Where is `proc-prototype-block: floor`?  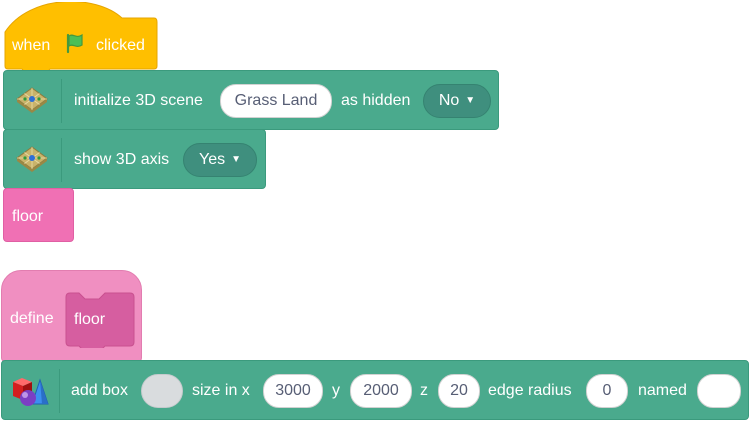 proc-prototype-block: floor is located at coordinates (100, 320).